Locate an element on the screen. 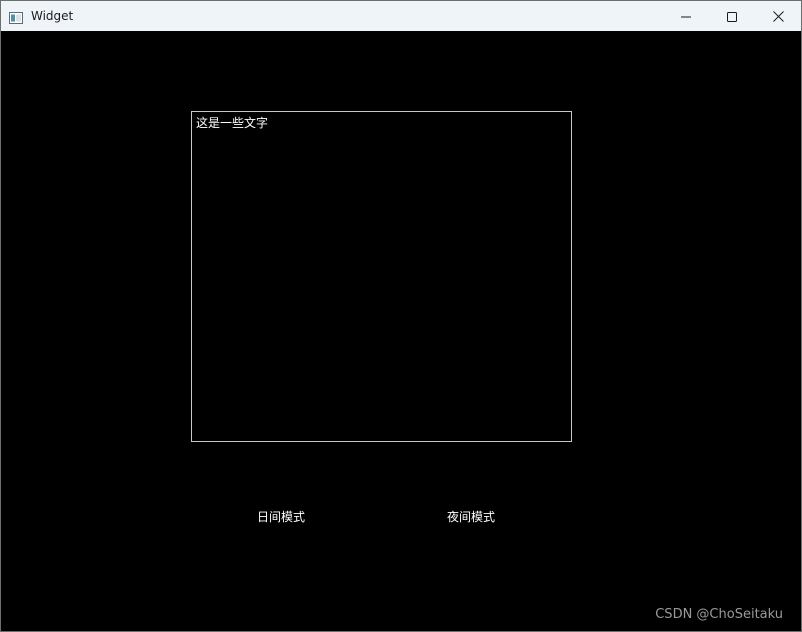  maximize-button is located at coordinates (732, 16).